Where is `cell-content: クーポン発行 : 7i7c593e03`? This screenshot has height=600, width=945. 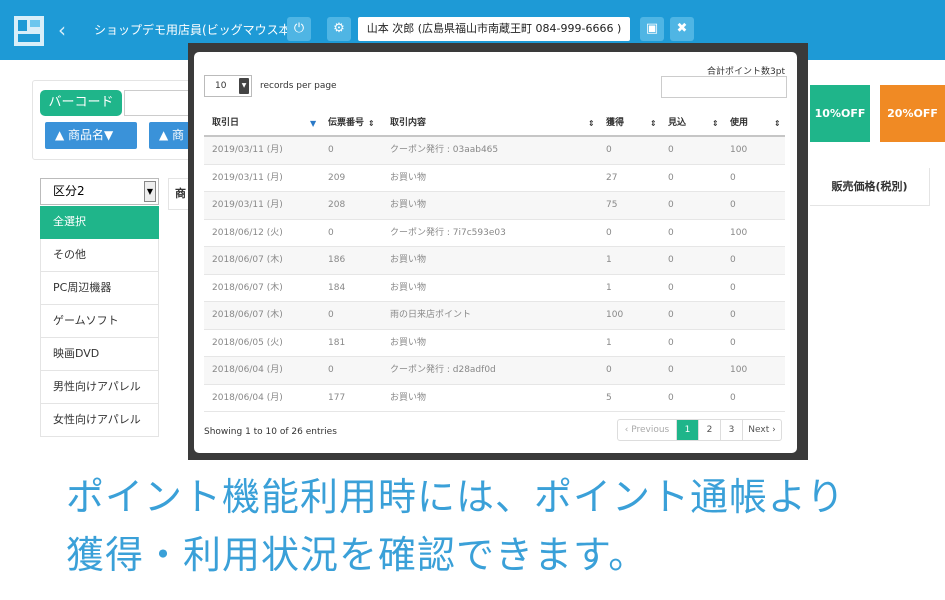
cell-content: クーポン発行 : 7i7c593e03 is located at coordinates (448, 232).